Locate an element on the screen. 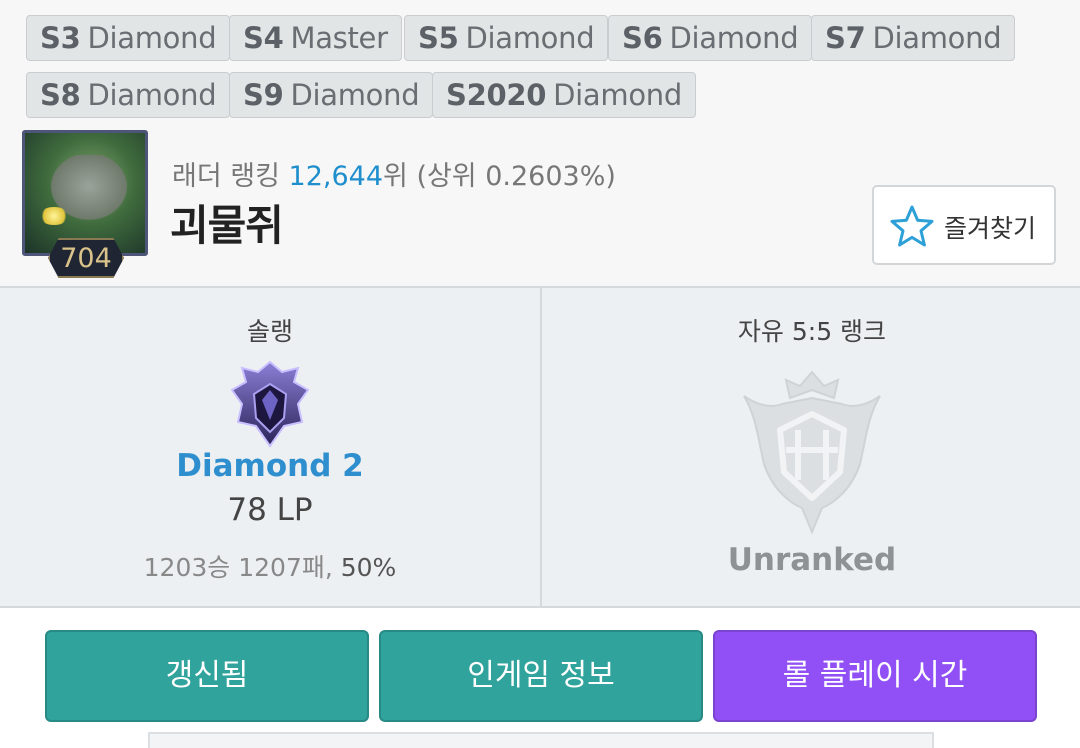 Image resolution: width=1080 pixels, height=748 pixels. season-badge-s3: S3 Diamond is located at coordinates (128, 38).